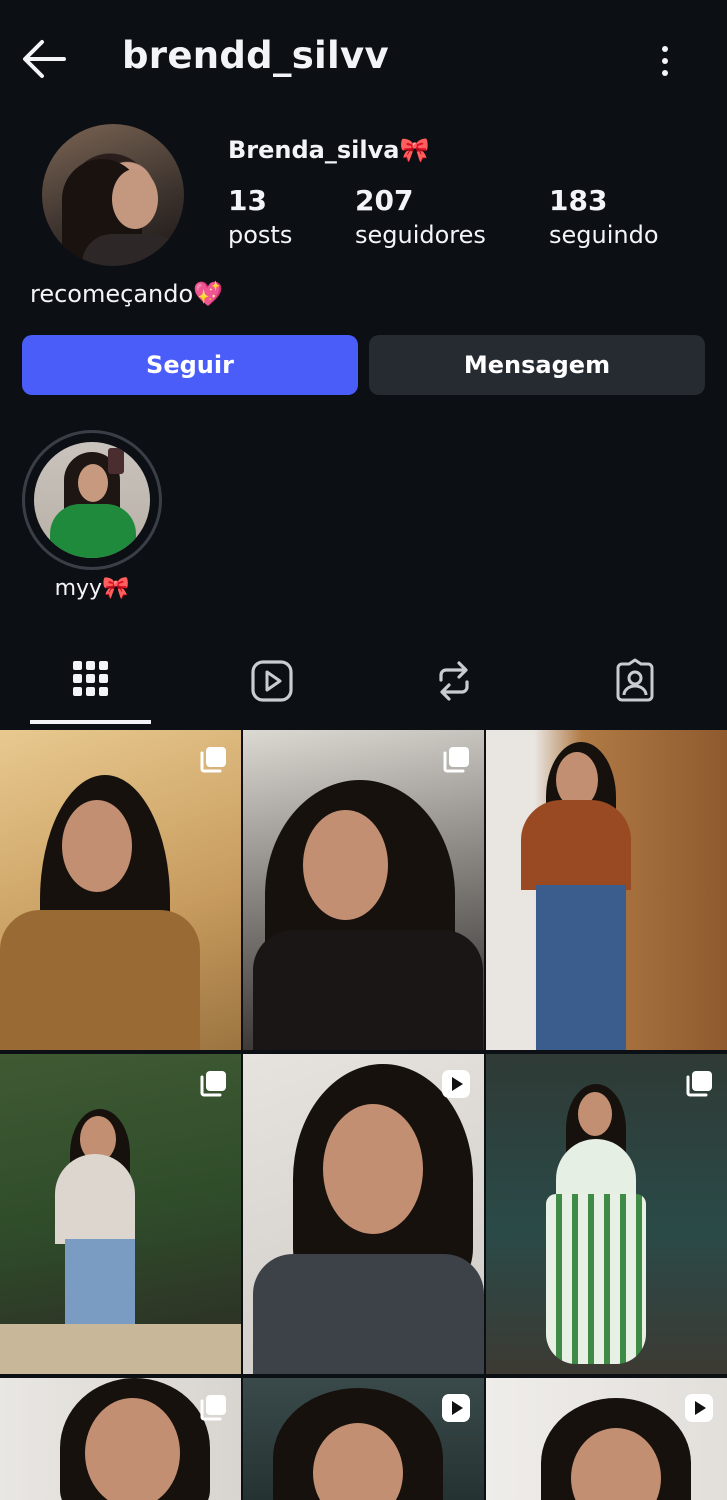 The height and width of the screenshot is (1500, 727). What do you see at coordinates (604, 235) in the screenshot?
I see `stat-following-label: seguindo` at bounding box center [604, 235].